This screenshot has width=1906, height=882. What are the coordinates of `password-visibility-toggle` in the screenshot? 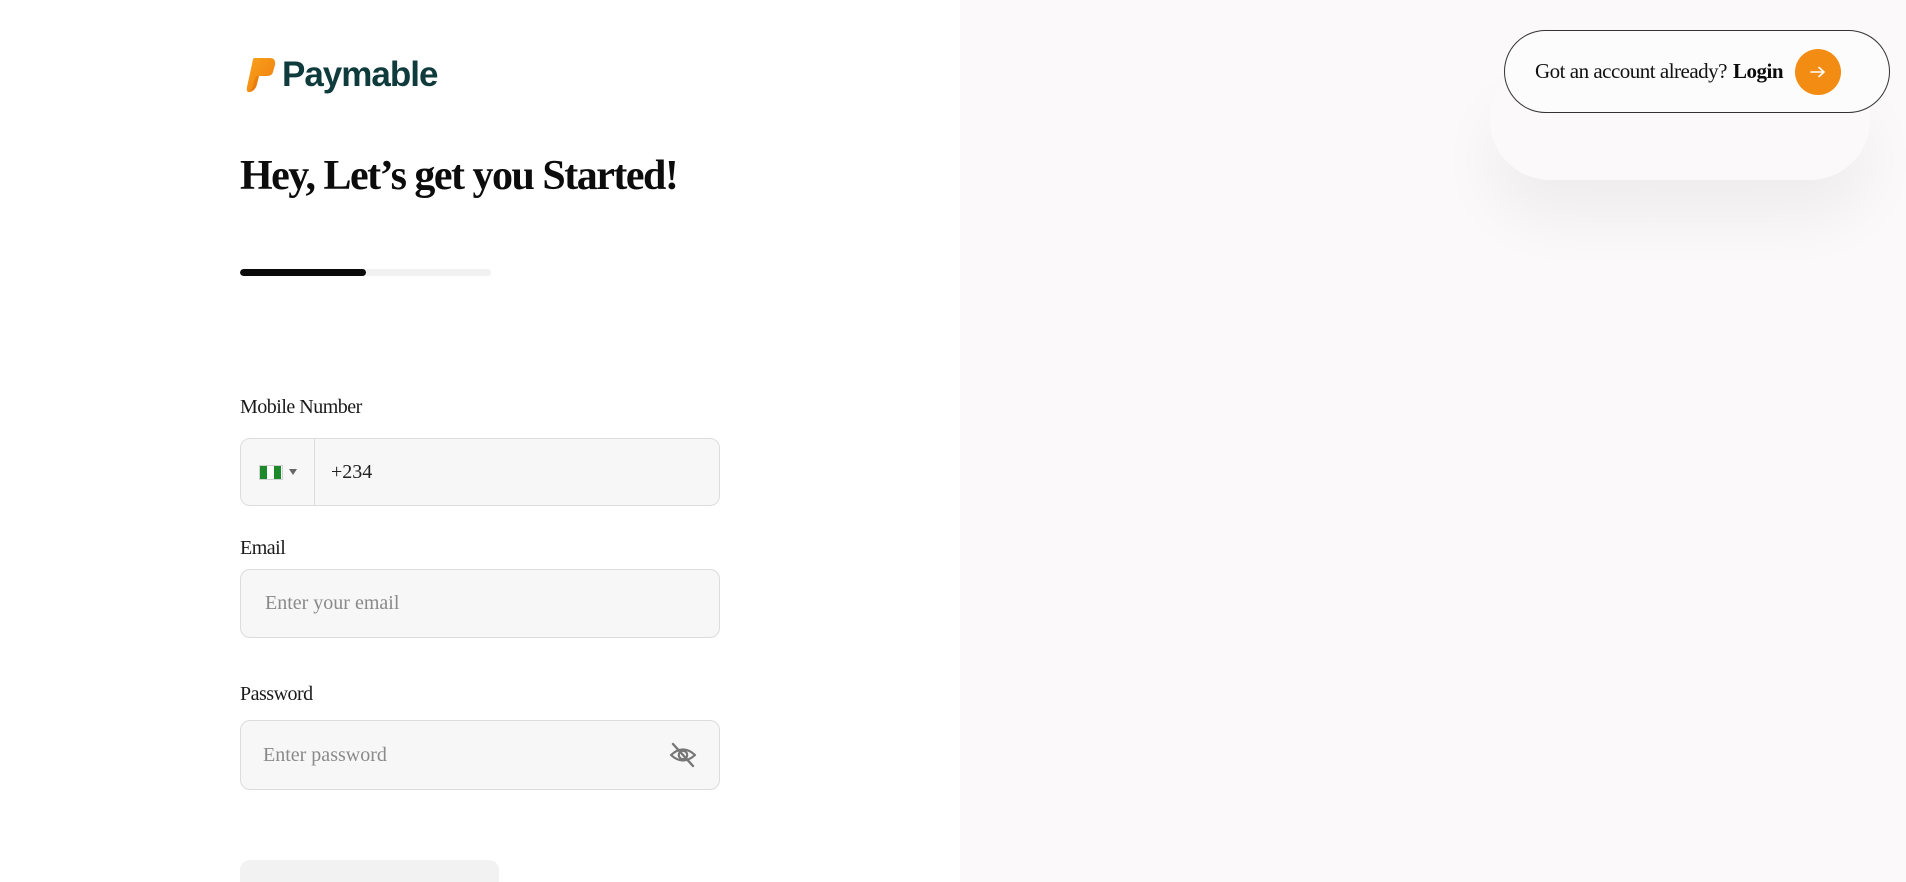 It's located at (683, 755).